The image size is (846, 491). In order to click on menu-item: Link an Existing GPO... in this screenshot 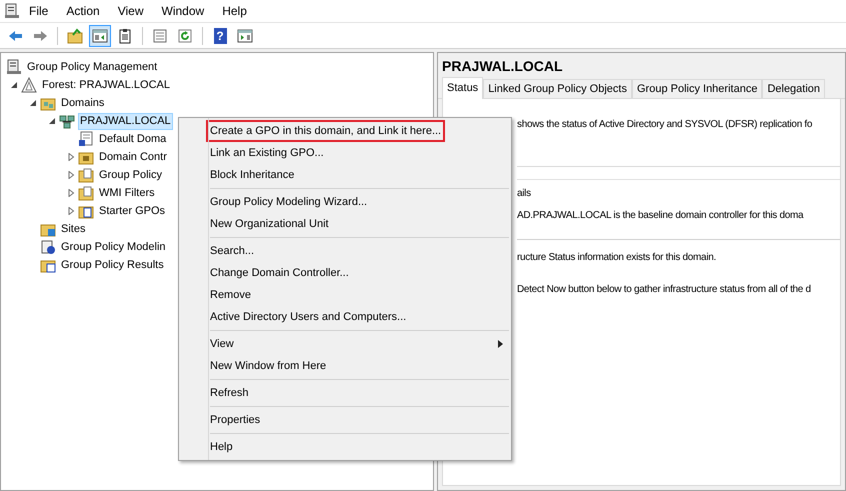, I will do `click(267, 153)`.